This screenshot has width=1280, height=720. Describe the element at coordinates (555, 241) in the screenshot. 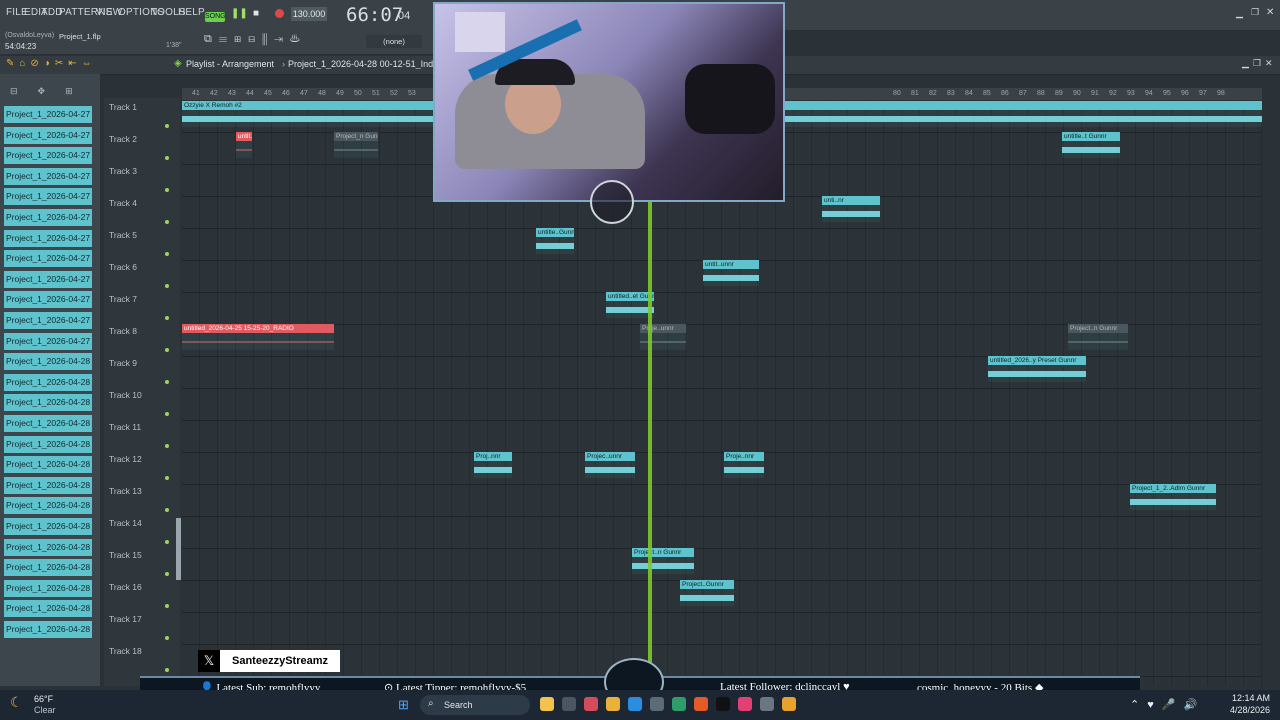

I see `audio-clip: untitle..Gunnr` at that location.